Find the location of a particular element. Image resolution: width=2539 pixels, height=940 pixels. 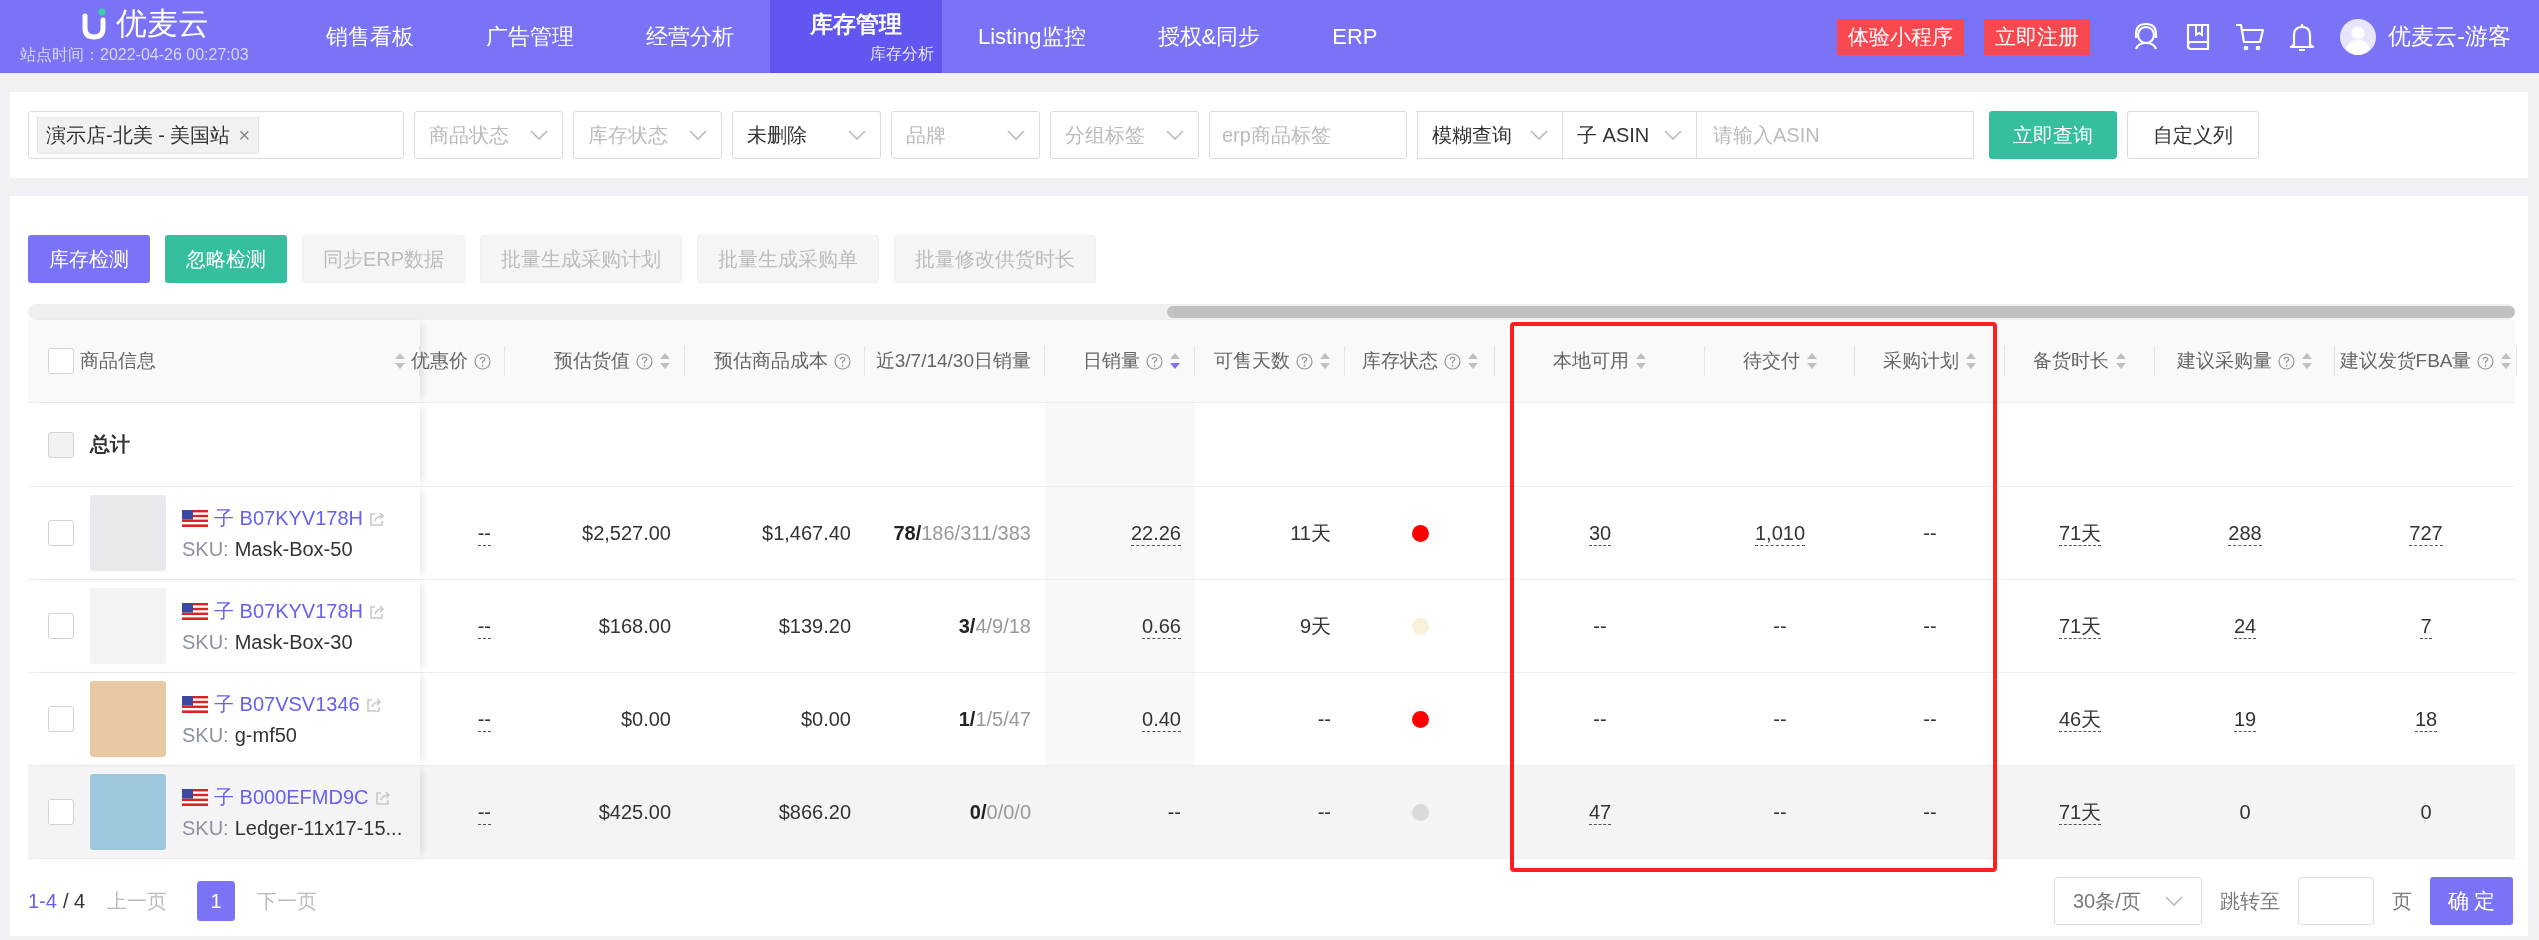

table-cell: 47 is located at coordinates (1600, 812).